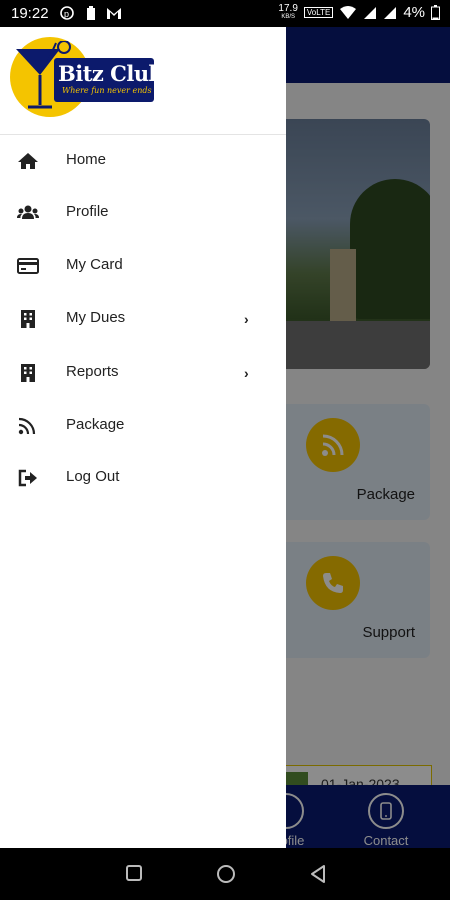  What do you see at coordinates (27, 426) in the screenshot?
I see `rss-icon` at bounding box center [27, 426].